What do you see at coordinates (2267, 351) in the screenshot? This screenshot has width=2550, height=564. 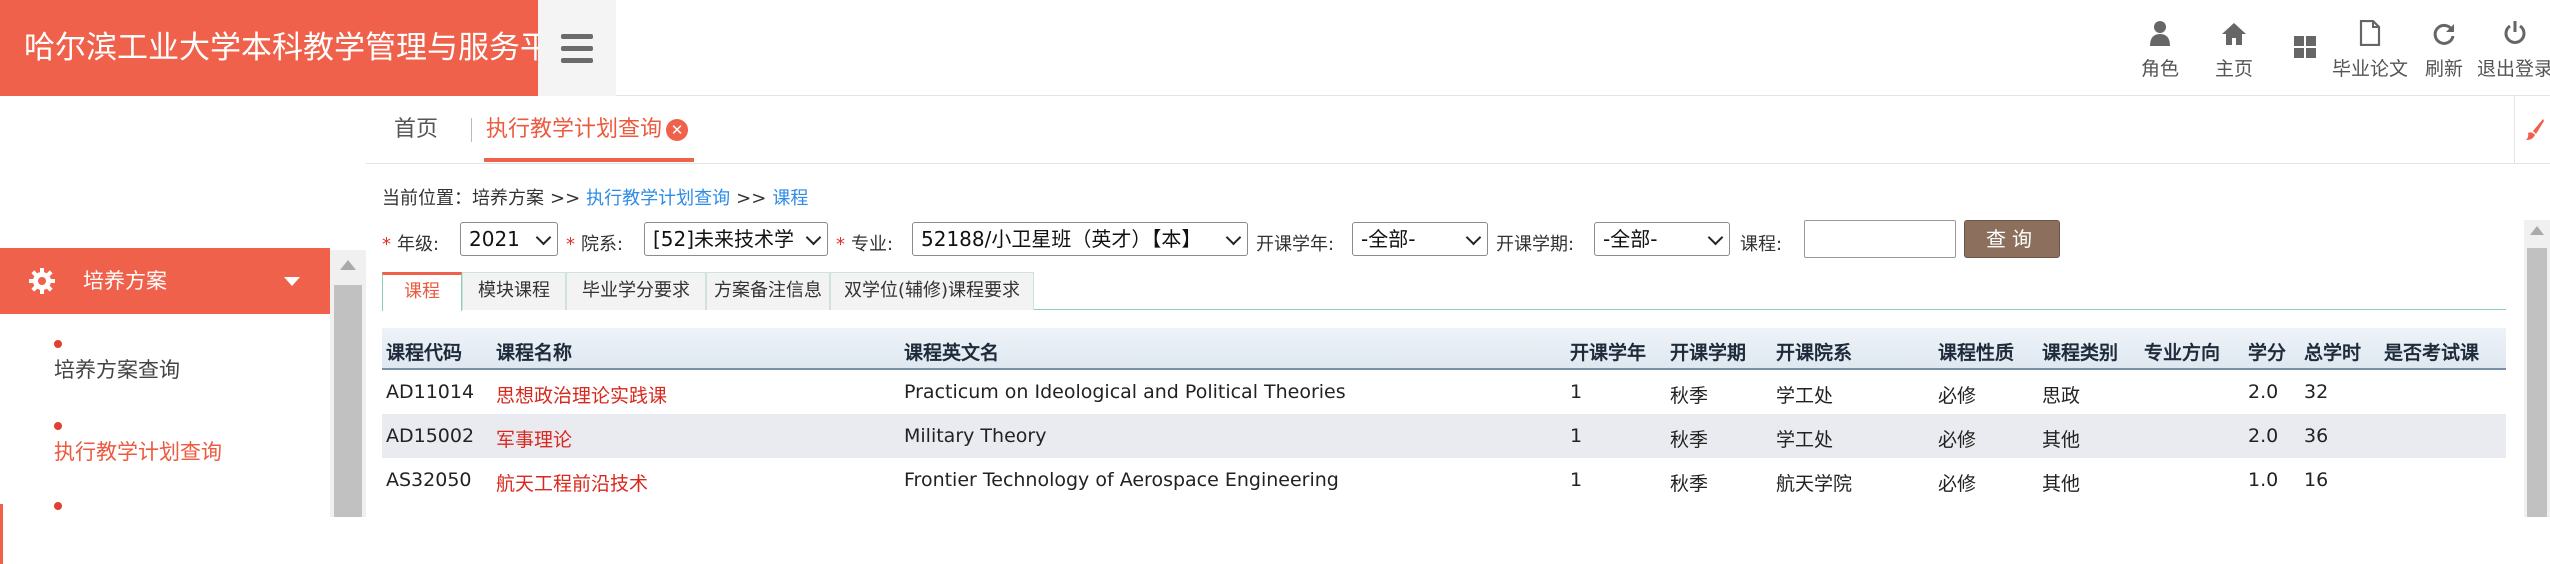 I see `col-header: 学分` at bounding box center [2267, 351].